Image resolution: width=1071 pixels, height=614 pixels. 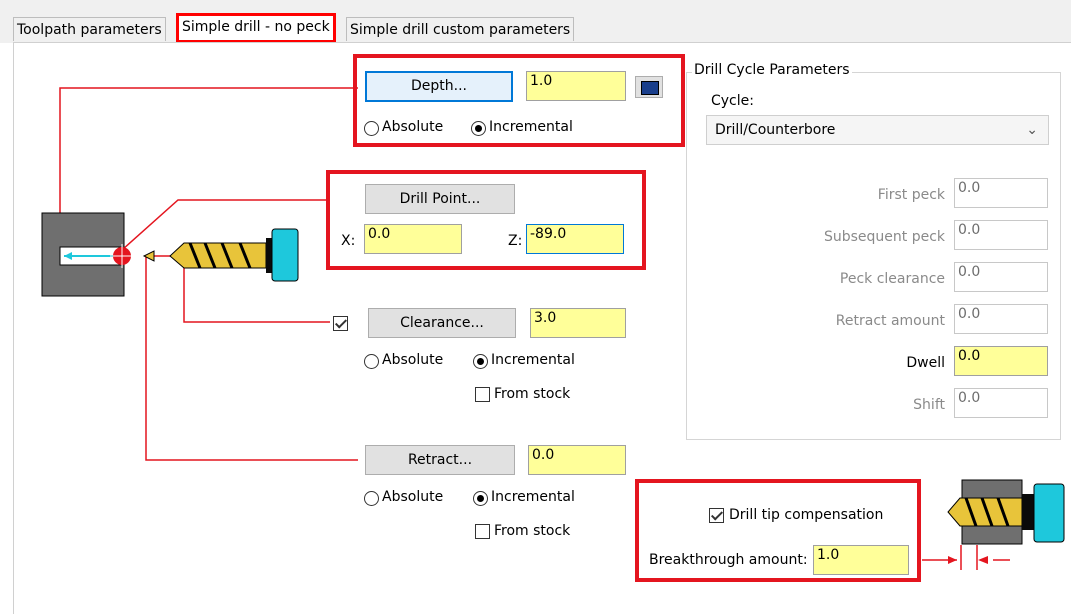 I want to click on breakthrough-arrow-right, so click(x=952, y=560).